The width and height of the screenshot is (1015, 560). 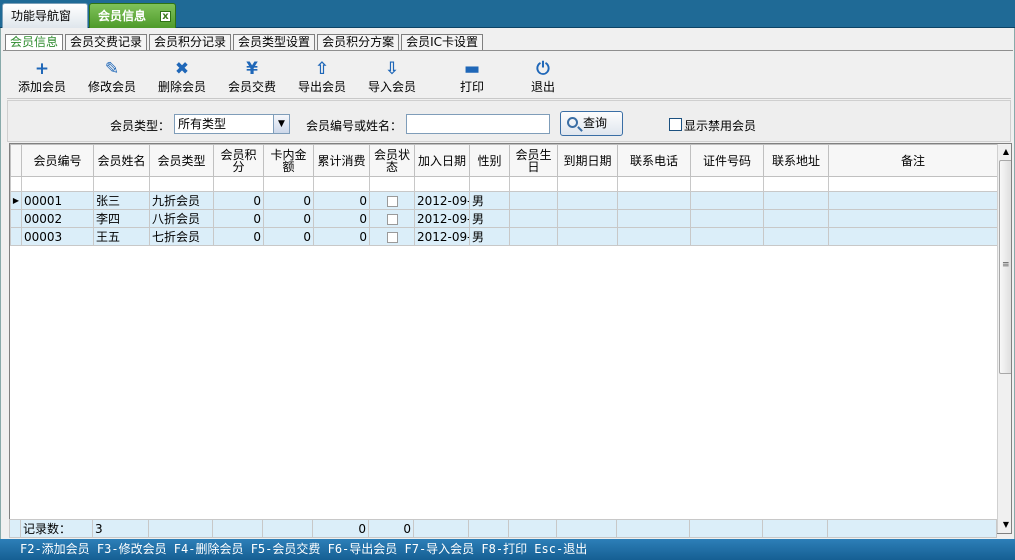 What do you see at coordinates (112, 69) in the screenshot?
I see `pencil-icon: ✎` at bounding box center [112, 69].